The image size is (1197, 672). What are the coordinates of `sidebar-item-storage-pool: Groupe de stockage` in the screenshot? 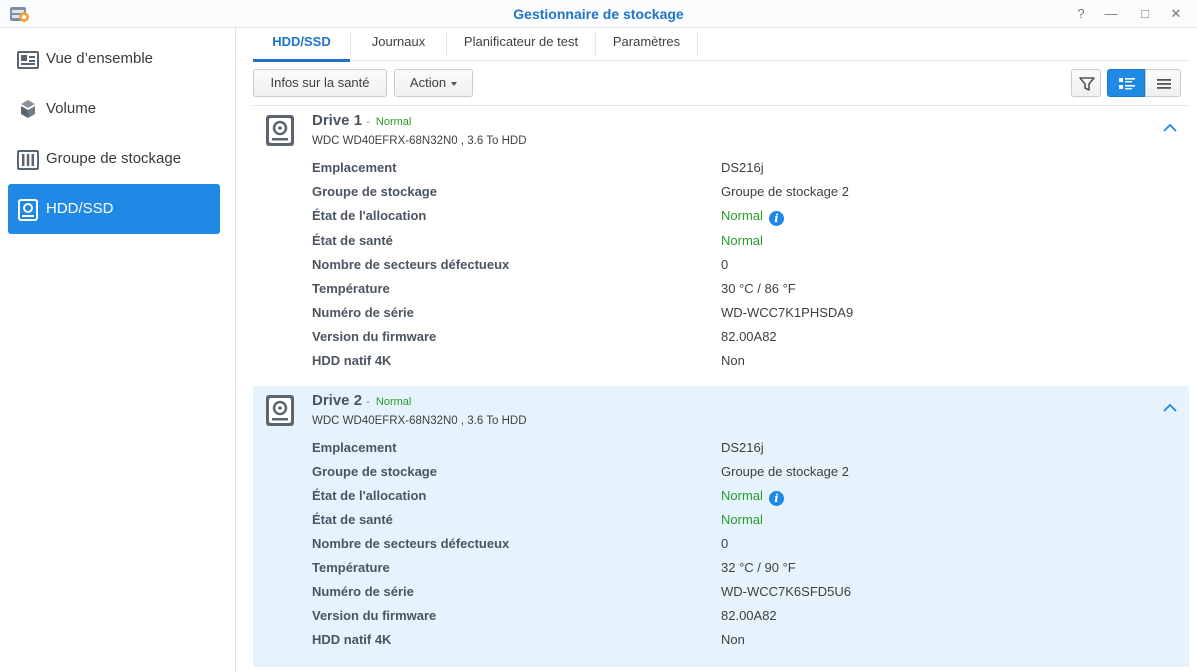 It's located at (114, 159).